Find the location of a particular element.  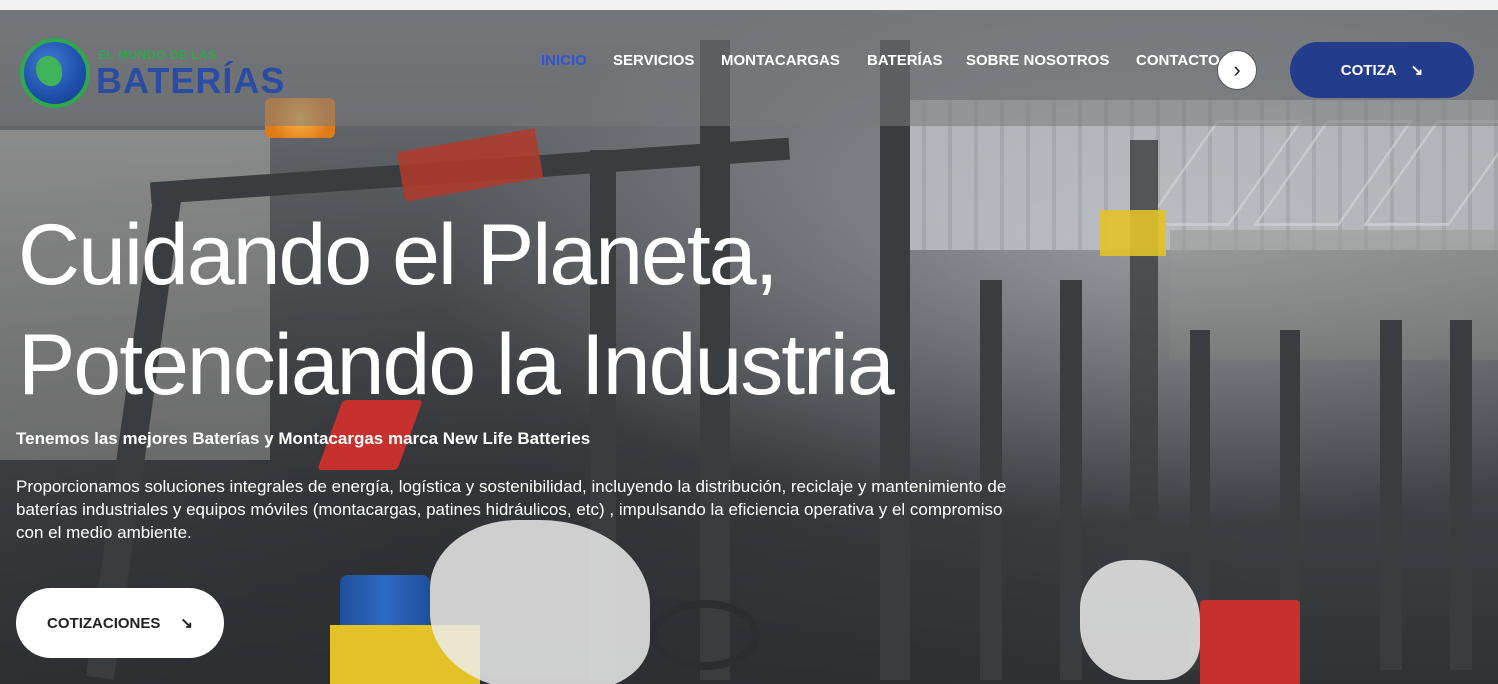

nav-item-montacargas: MONTACARGAS is located at coordinates (780, 60).